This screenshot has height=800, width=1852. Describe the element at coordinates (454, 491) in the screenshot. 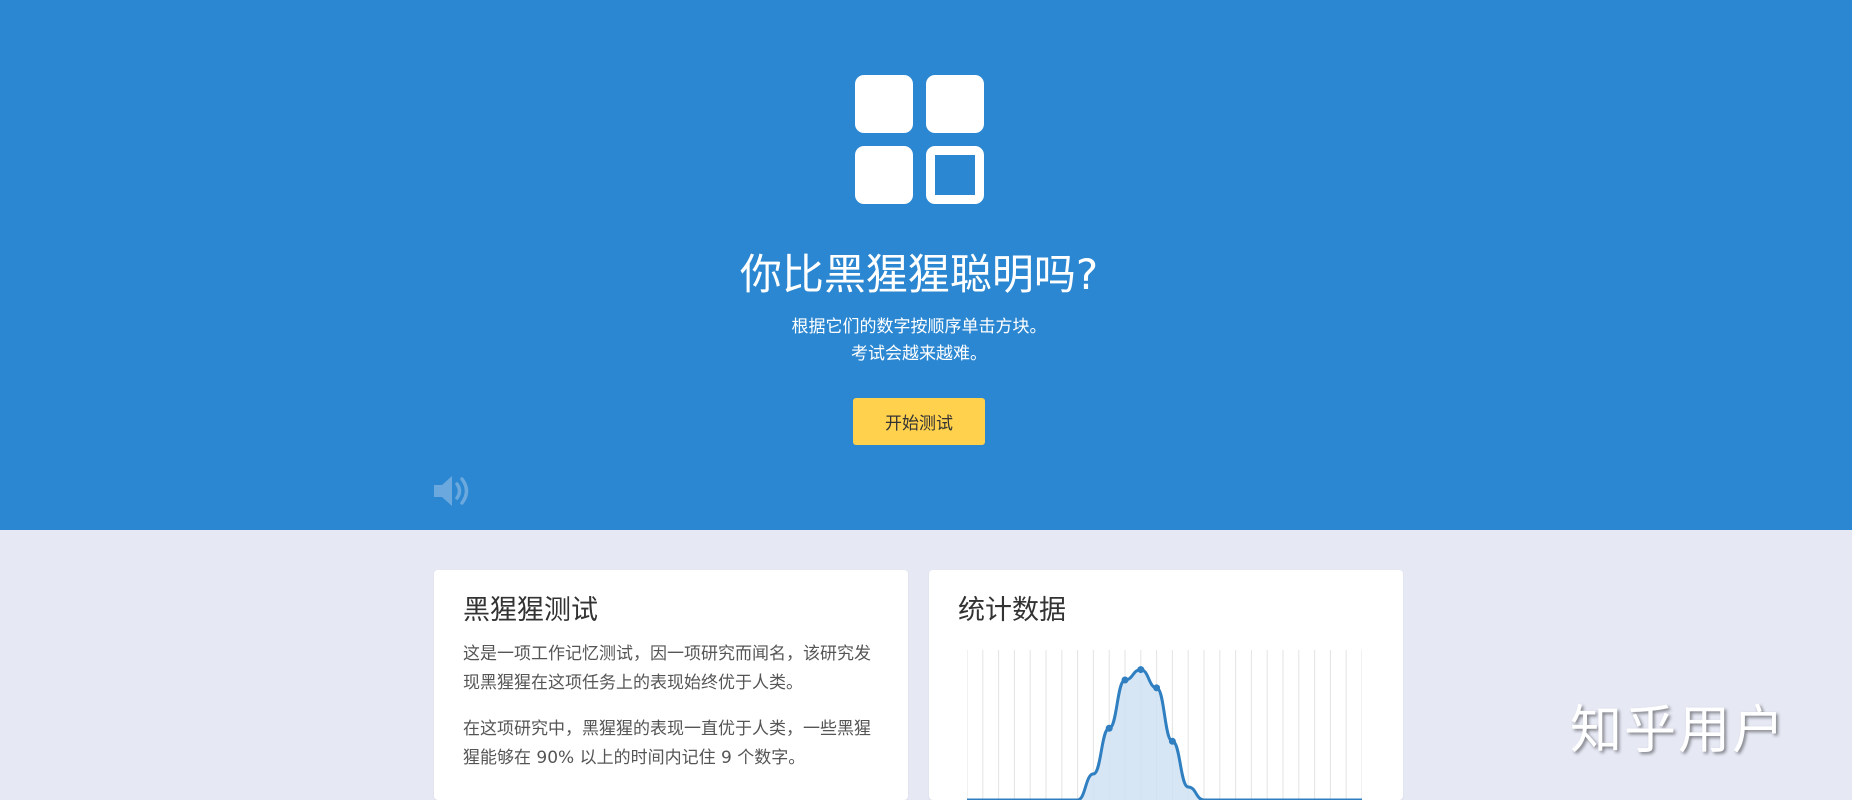

I see `speaker-volume-icon` at that location.